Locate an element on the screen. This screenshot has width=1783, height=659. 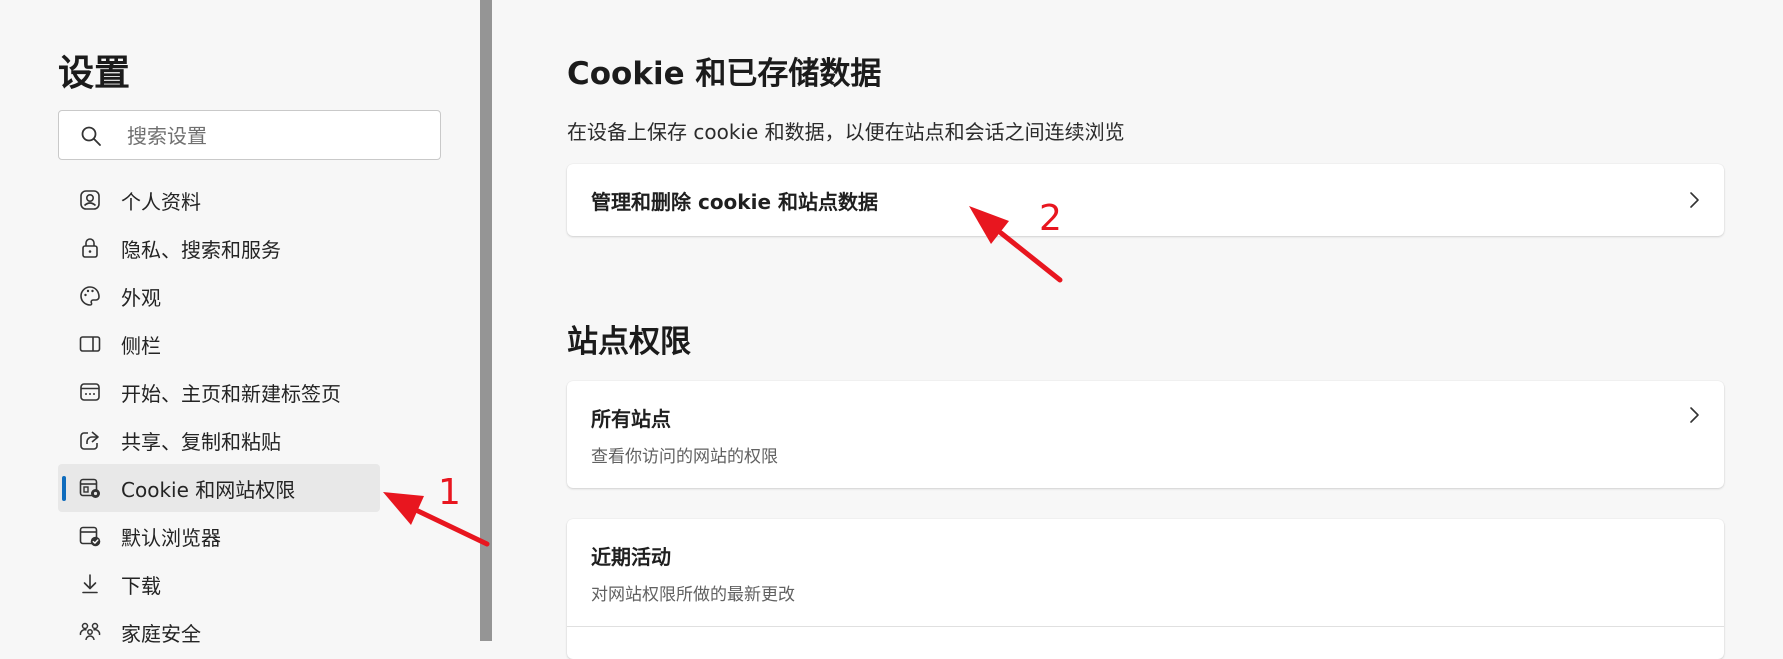
annotation-label-2: 2 is located at coordinates (1050, 218).